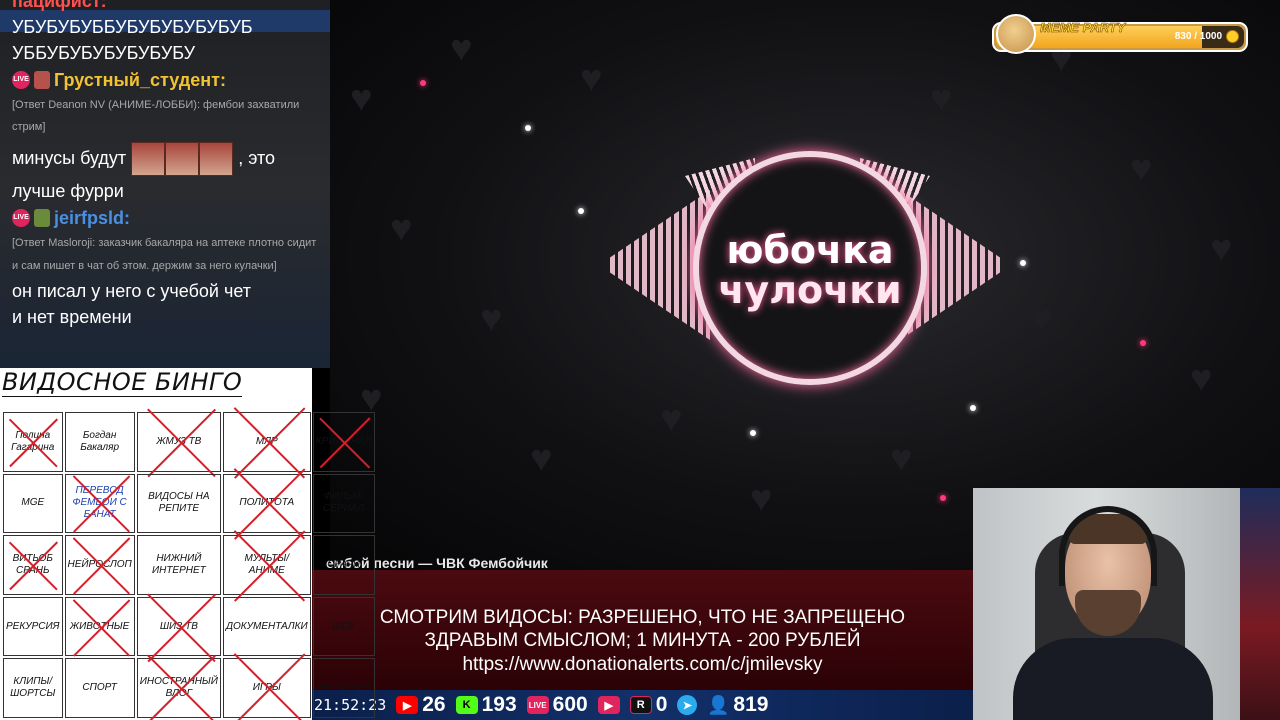 Image resolution: width=1280 pixels, height=720 pixels. Describe the element at coordinates (132, 291) in the screenshot. I see `chat-message: он писал у него с учебой чет` at that location.